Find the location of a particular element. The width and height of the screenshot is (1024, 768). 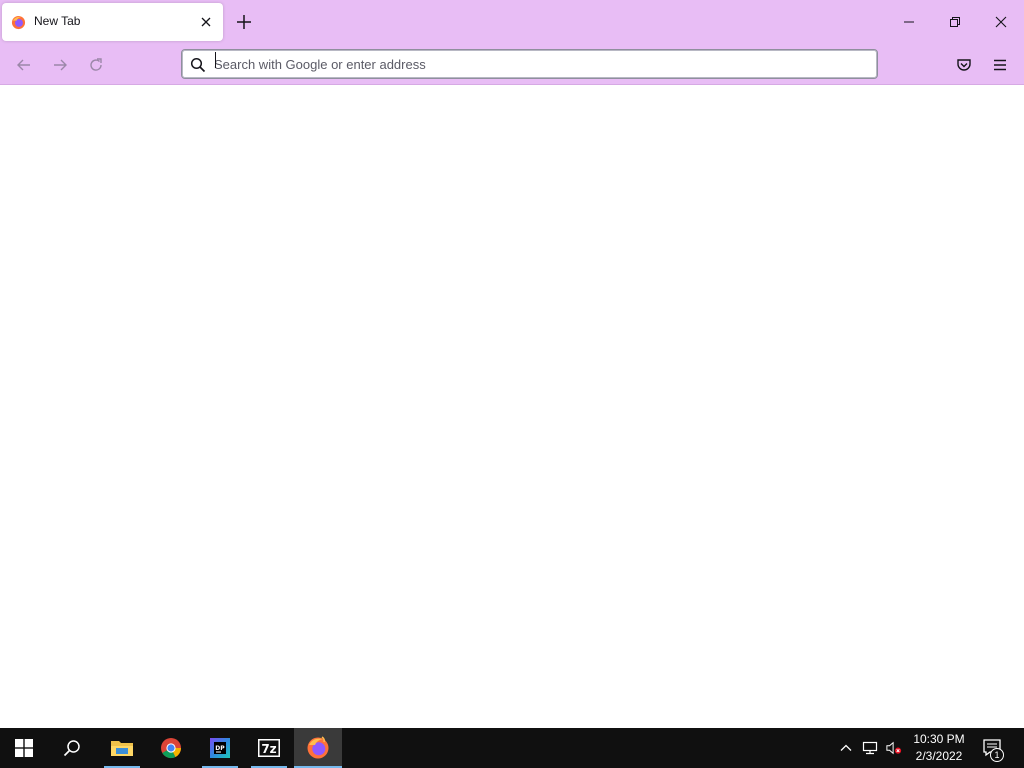

pocket-button is located at coordinates (964, 65).